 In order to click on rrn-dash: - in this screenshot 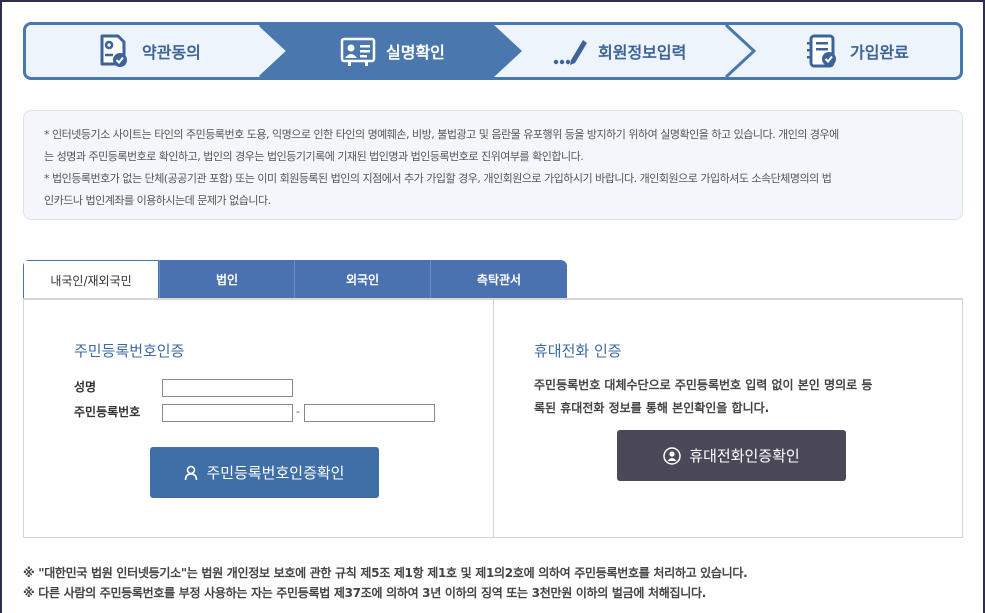, I will do `click(298, 411)`.